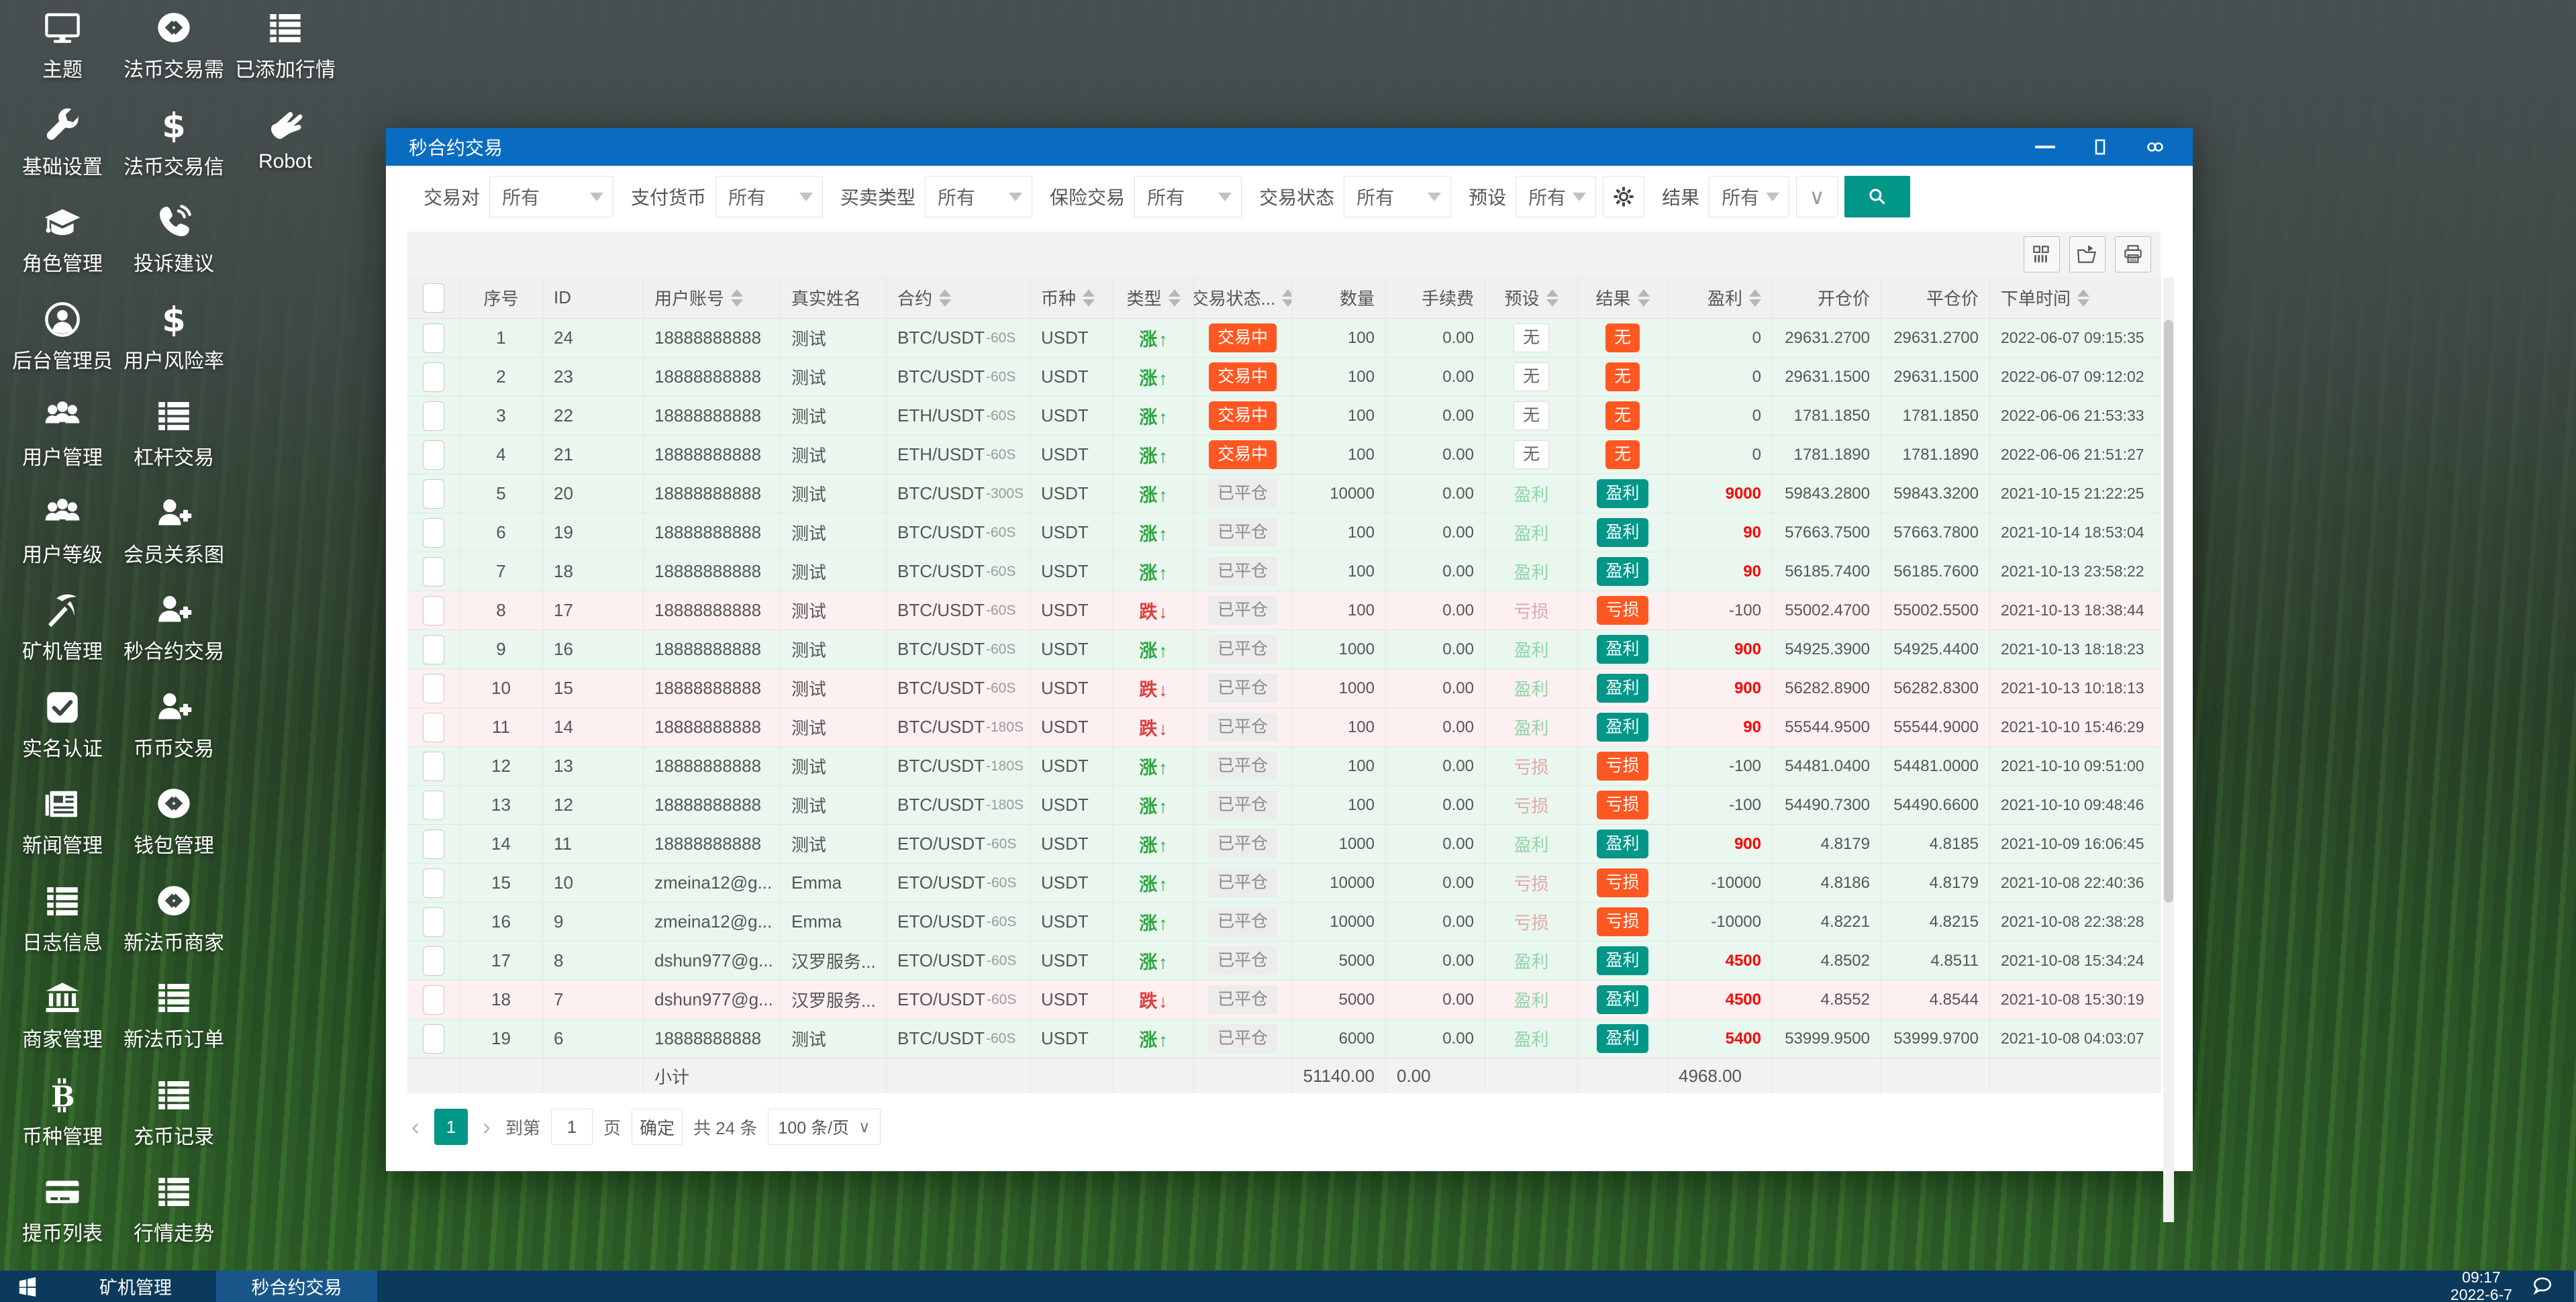  I want to click on desktop-icon-coin-trade: 币币交易, so click(174, 725).